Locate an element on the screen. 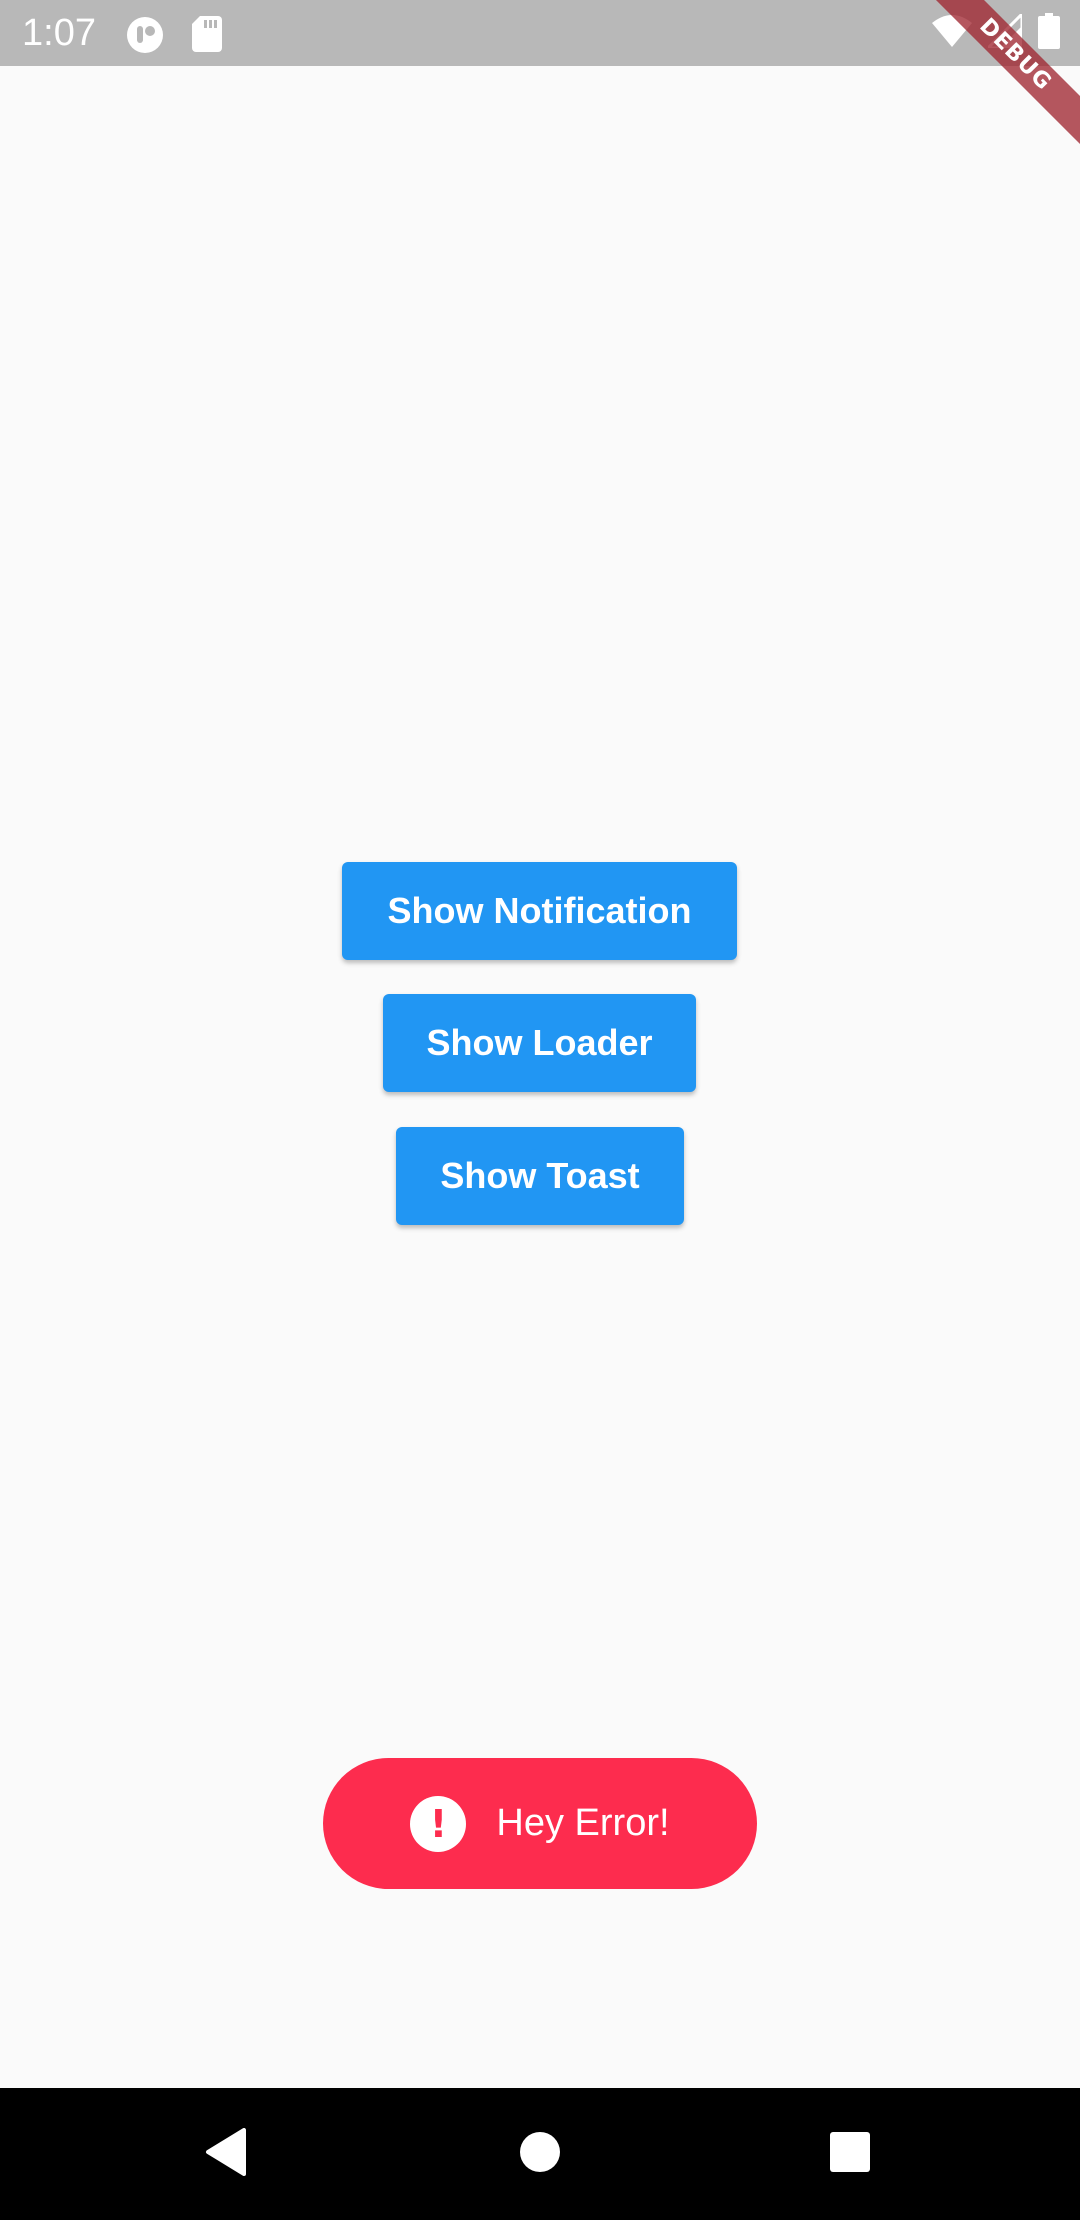 This screenshot has height=2220, width=1080. back-icon is located at coordinates (226, 2154).